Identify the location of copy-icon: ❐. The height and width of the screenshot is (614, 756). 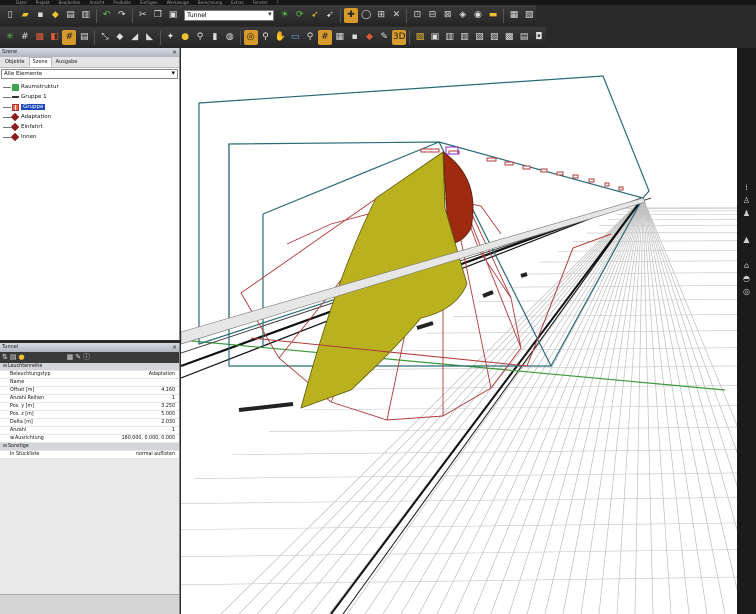
(158, 15).